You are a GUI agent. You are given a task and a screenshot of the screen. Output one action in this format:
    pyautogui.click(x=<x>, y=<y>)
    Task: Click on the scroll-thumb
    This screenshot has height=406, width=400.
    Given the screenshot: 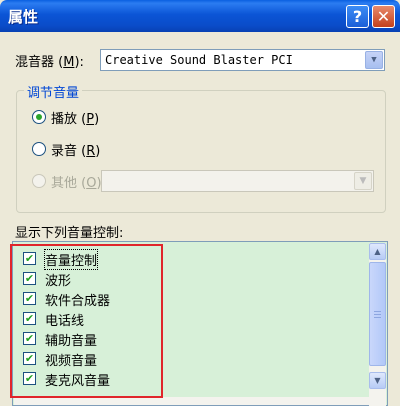 What is the action you would take?
    pyautogui.click(x=377, y=314)
    